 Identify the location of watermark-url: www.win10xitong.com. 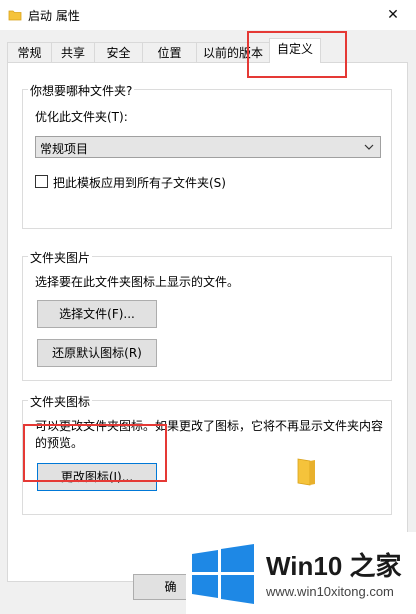
(330, 591).